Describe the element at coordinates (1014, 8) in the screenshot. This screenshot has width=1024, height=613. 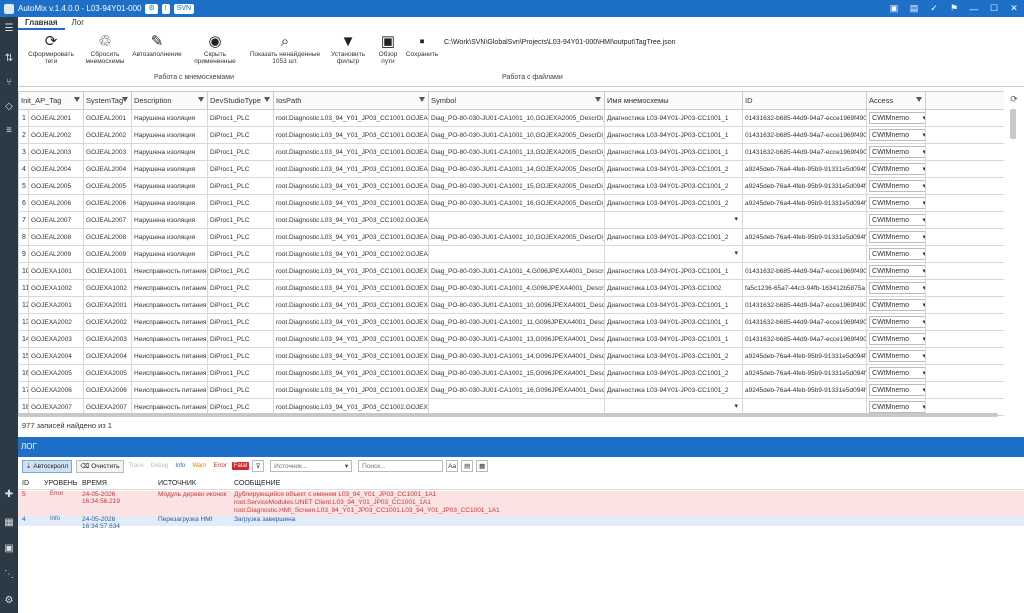
I see `close-button: ✕` at that location.